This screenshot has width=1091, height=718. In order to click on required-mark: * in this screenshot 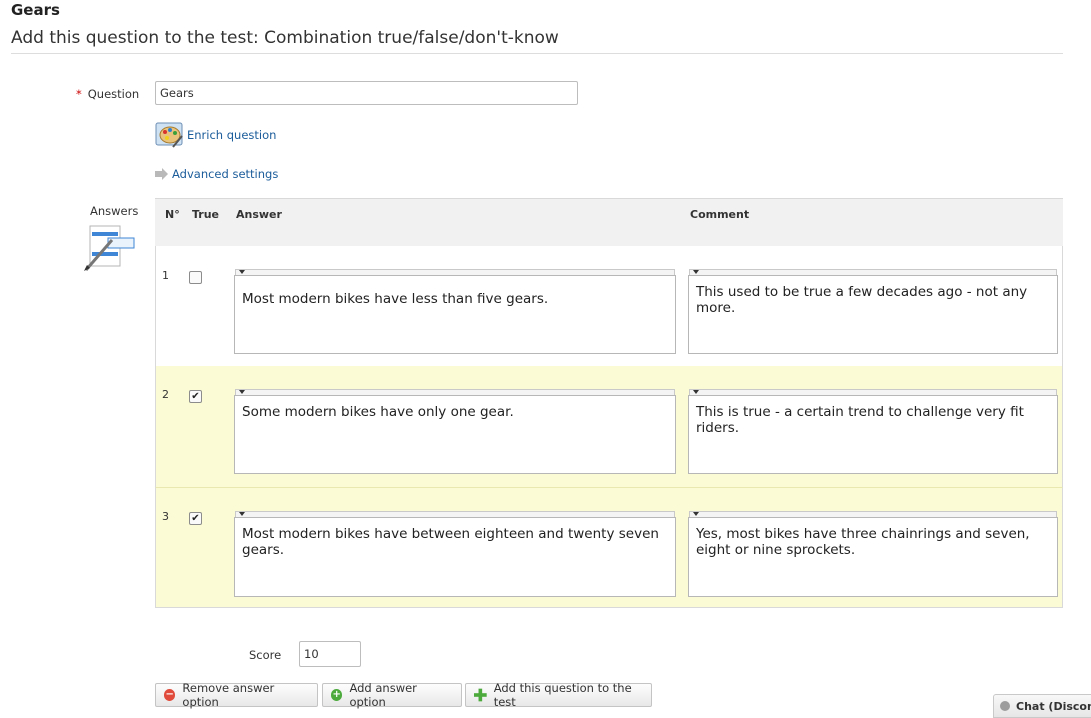, I will do `click(79, 94)`.